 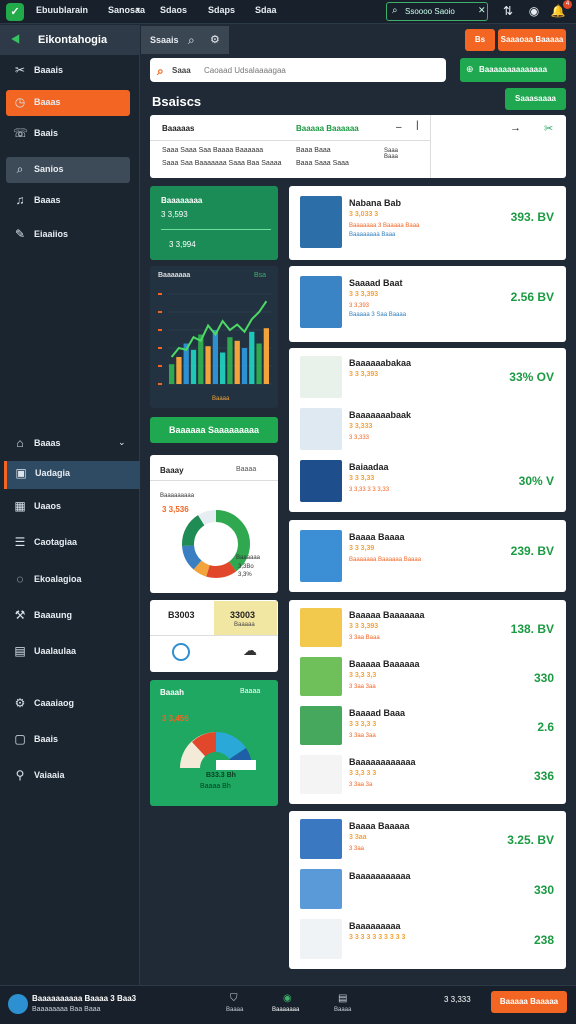 I want to click on search-input, so click(x=298, y=70).